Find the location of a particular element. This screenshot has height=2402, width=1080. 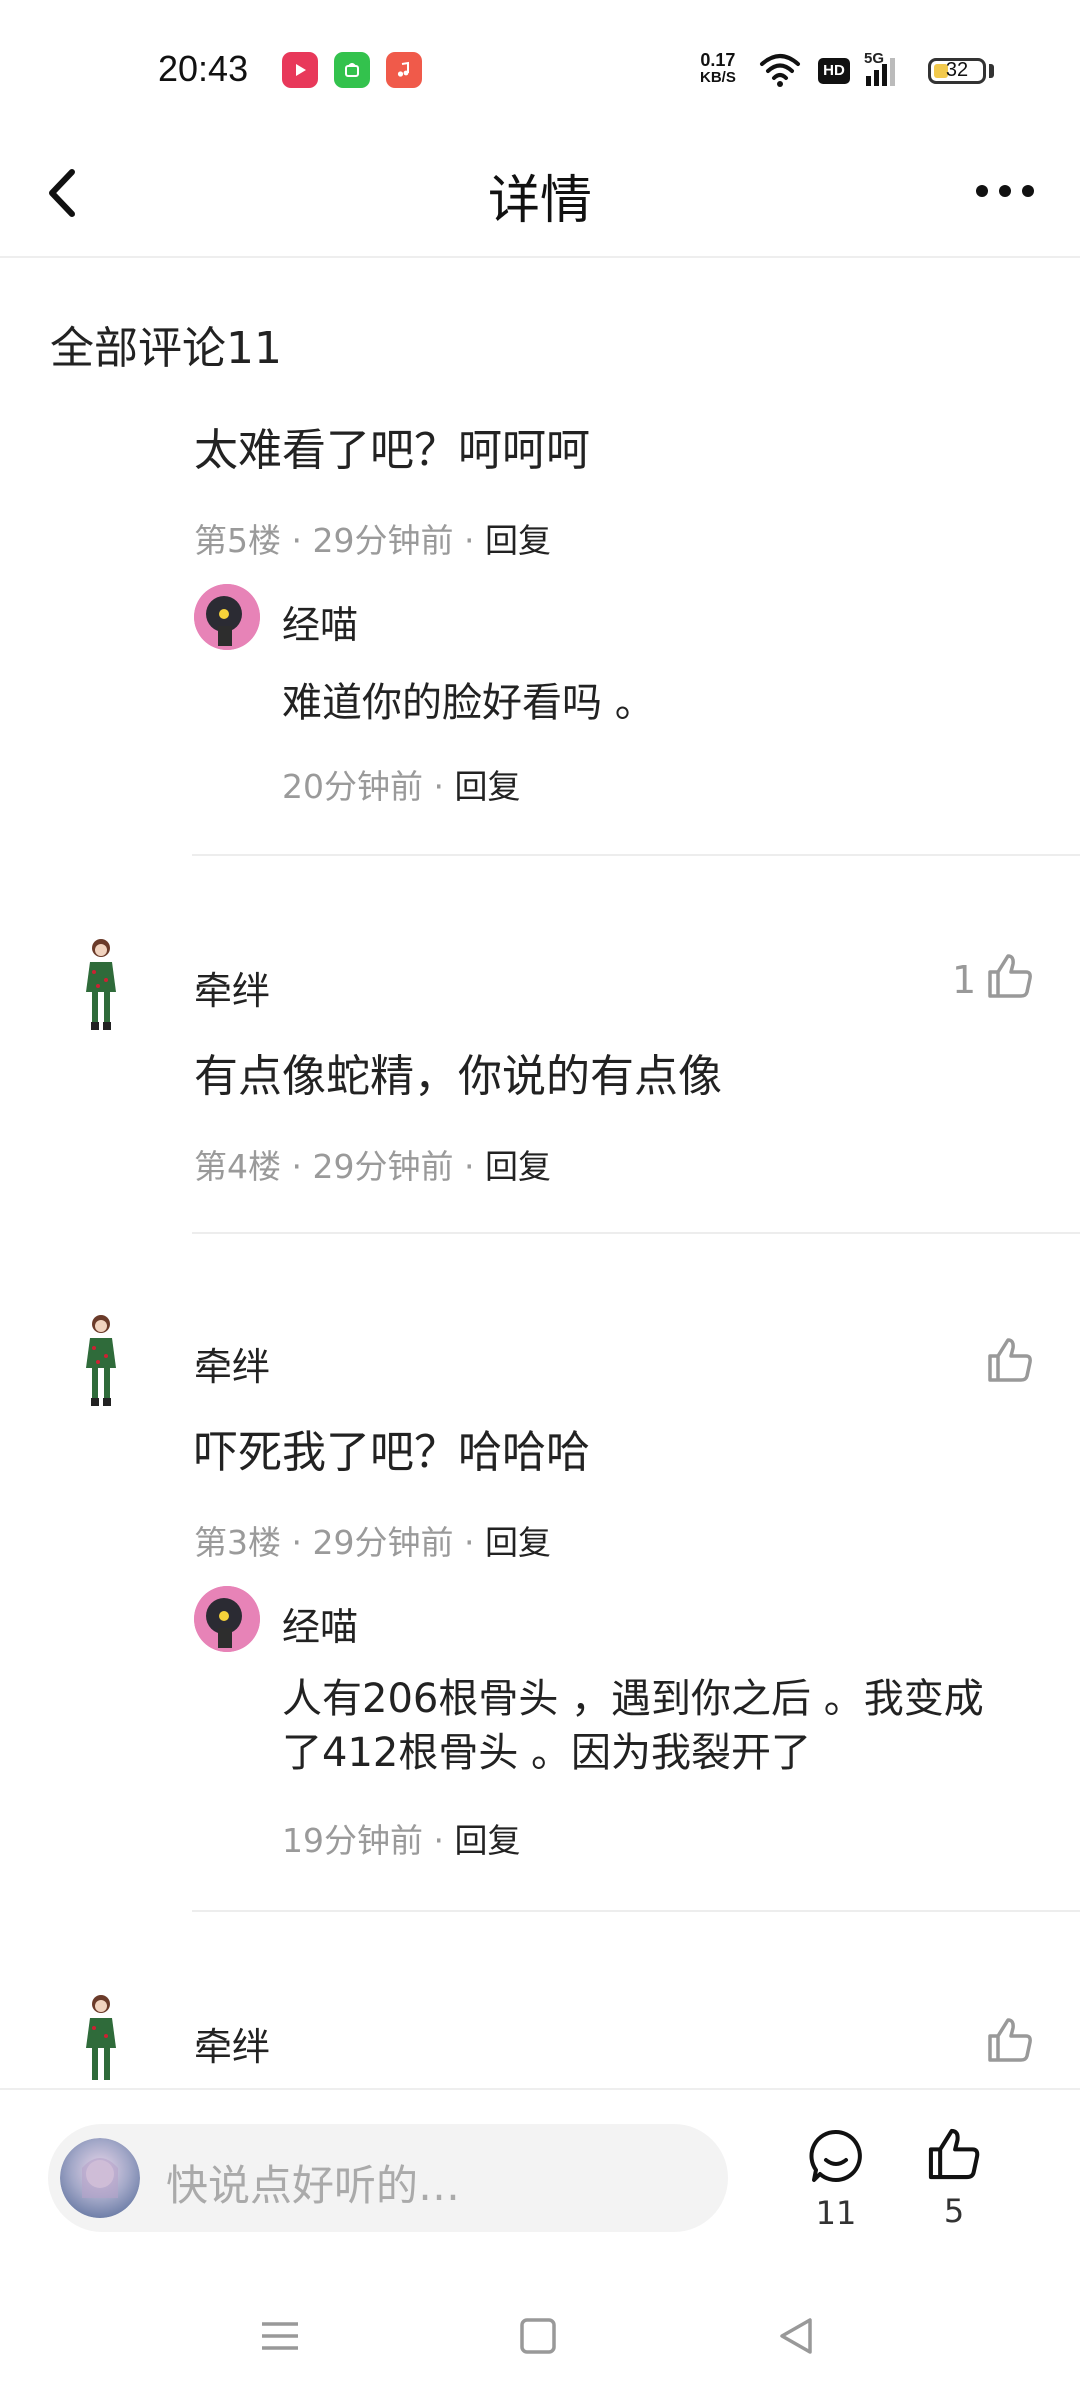

like-count: 1 is located at coordinates (964, 980).